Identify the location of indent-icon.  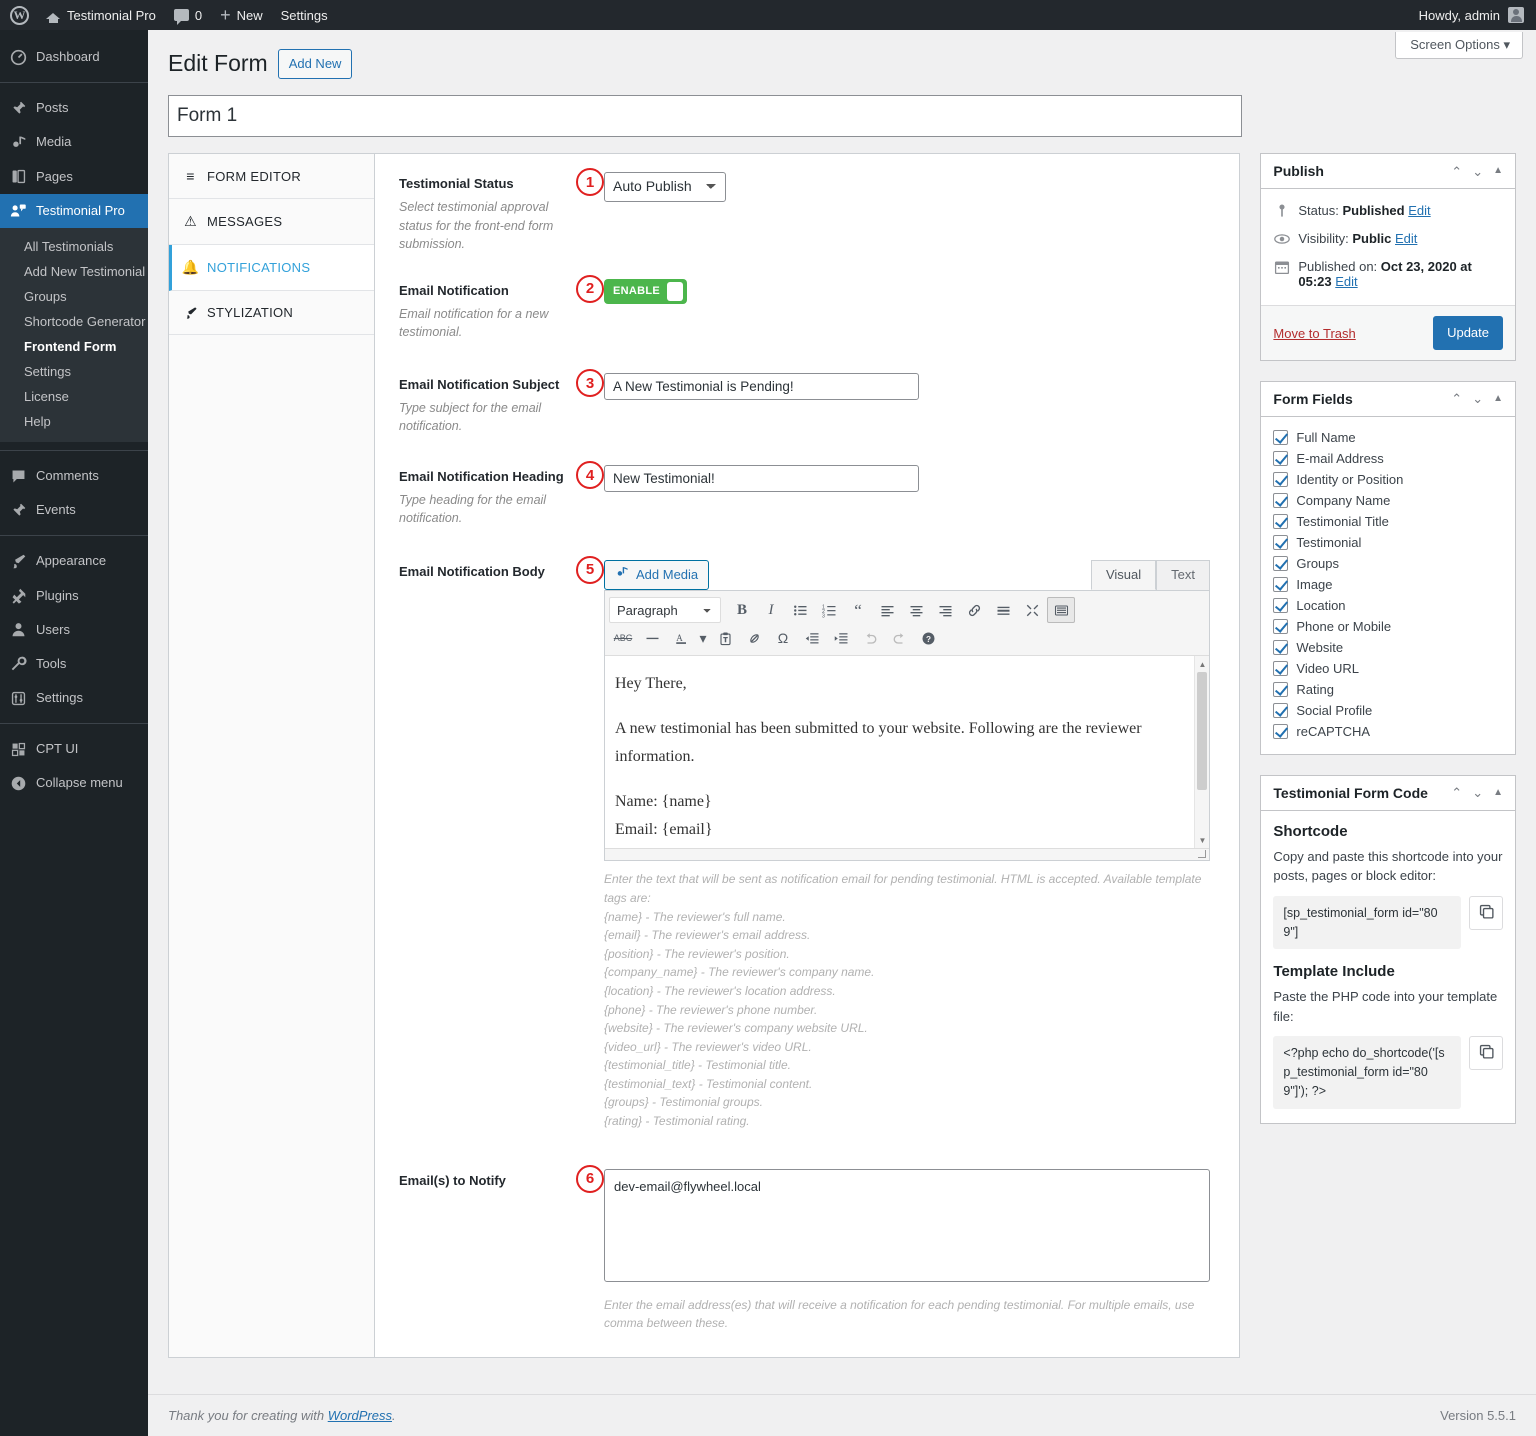
(841, 638).